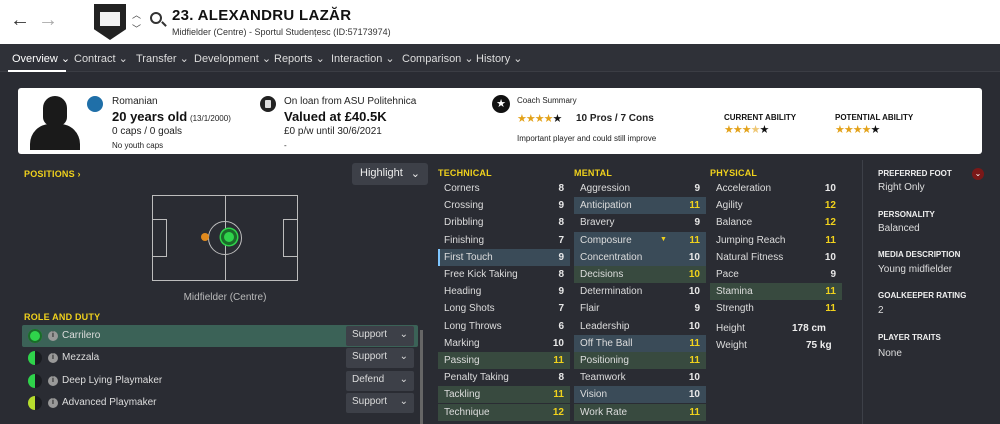  What do you see at coordinates (220, 381) in the screenshot?
I see `role-row: i Deep Lying Playmaker Defend ⌄` at bounding box center [220, 381].